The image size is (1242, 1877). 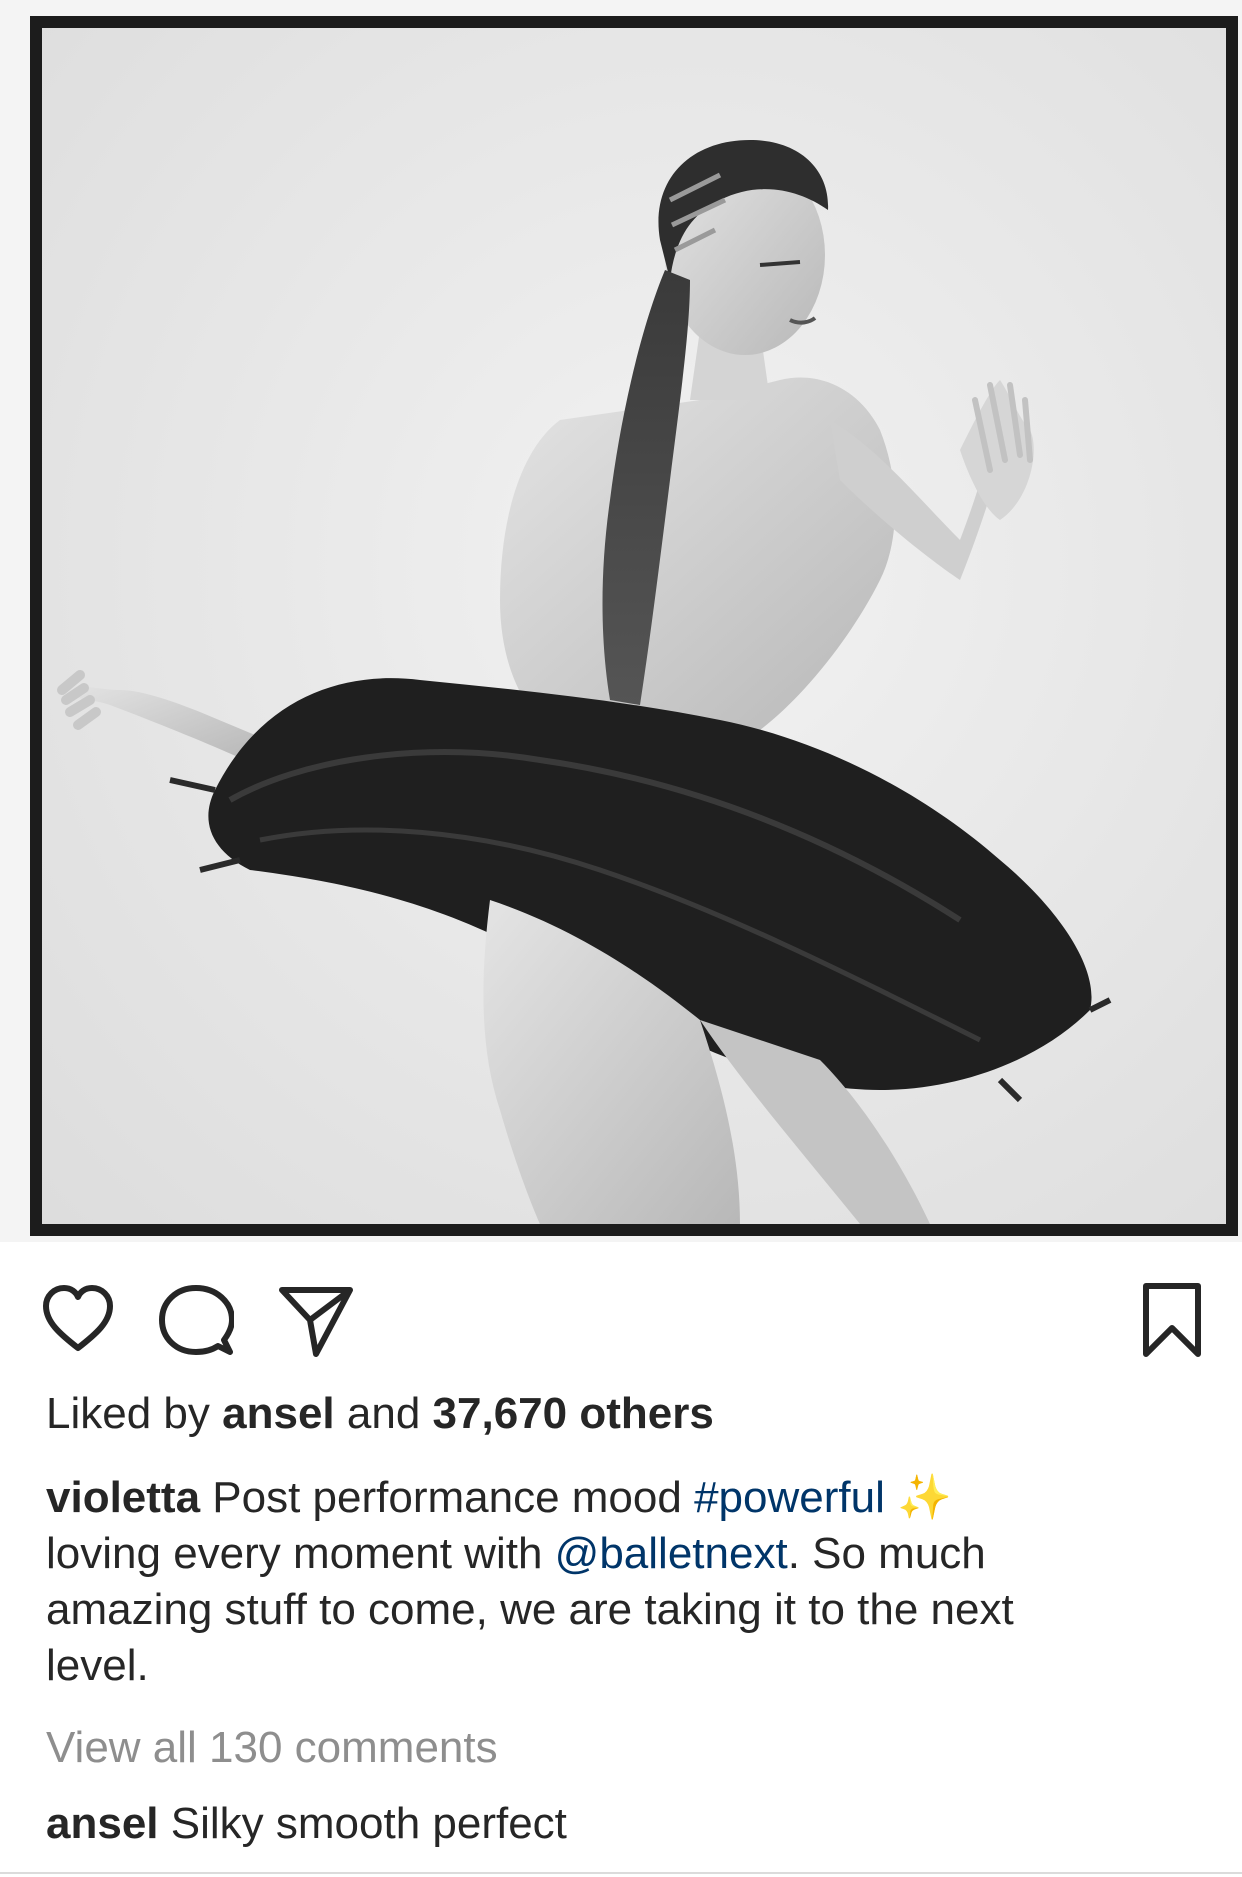 I want to click on likes-summary: Liked by ansel and 37,670 others, so click(x=380, y=1414).